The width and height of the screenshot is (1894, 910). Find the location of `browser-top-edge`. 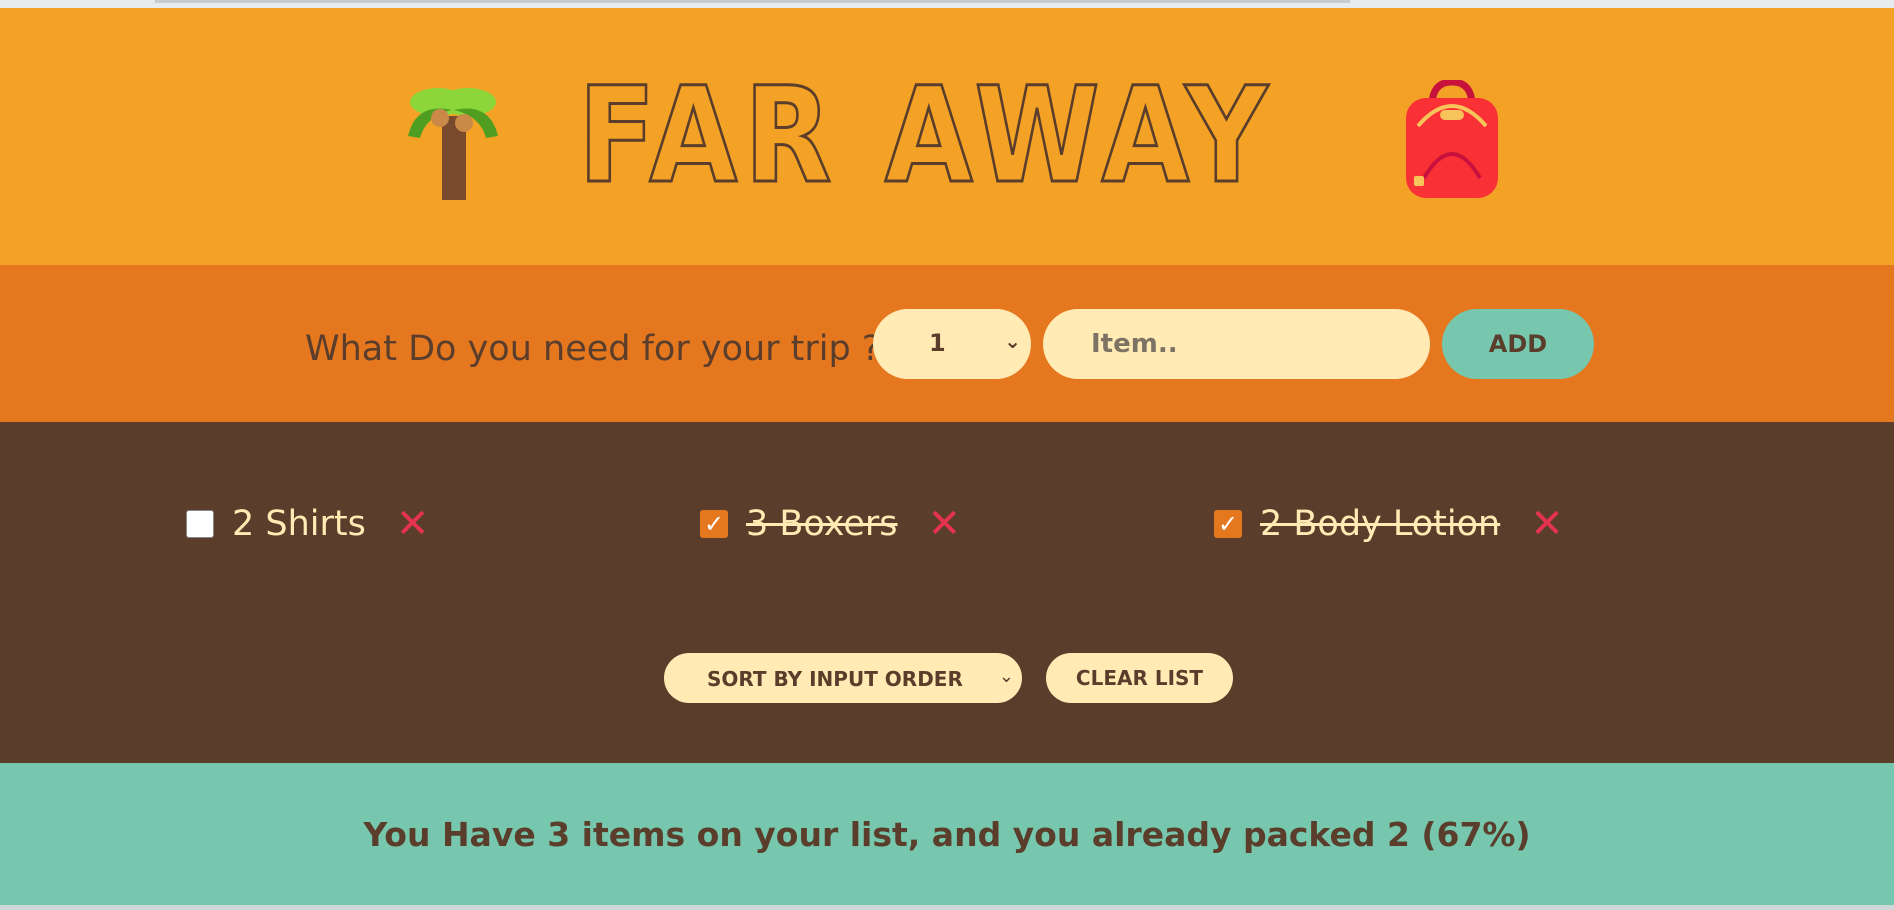

browser-top-edge is located at coordinates (947, 4).